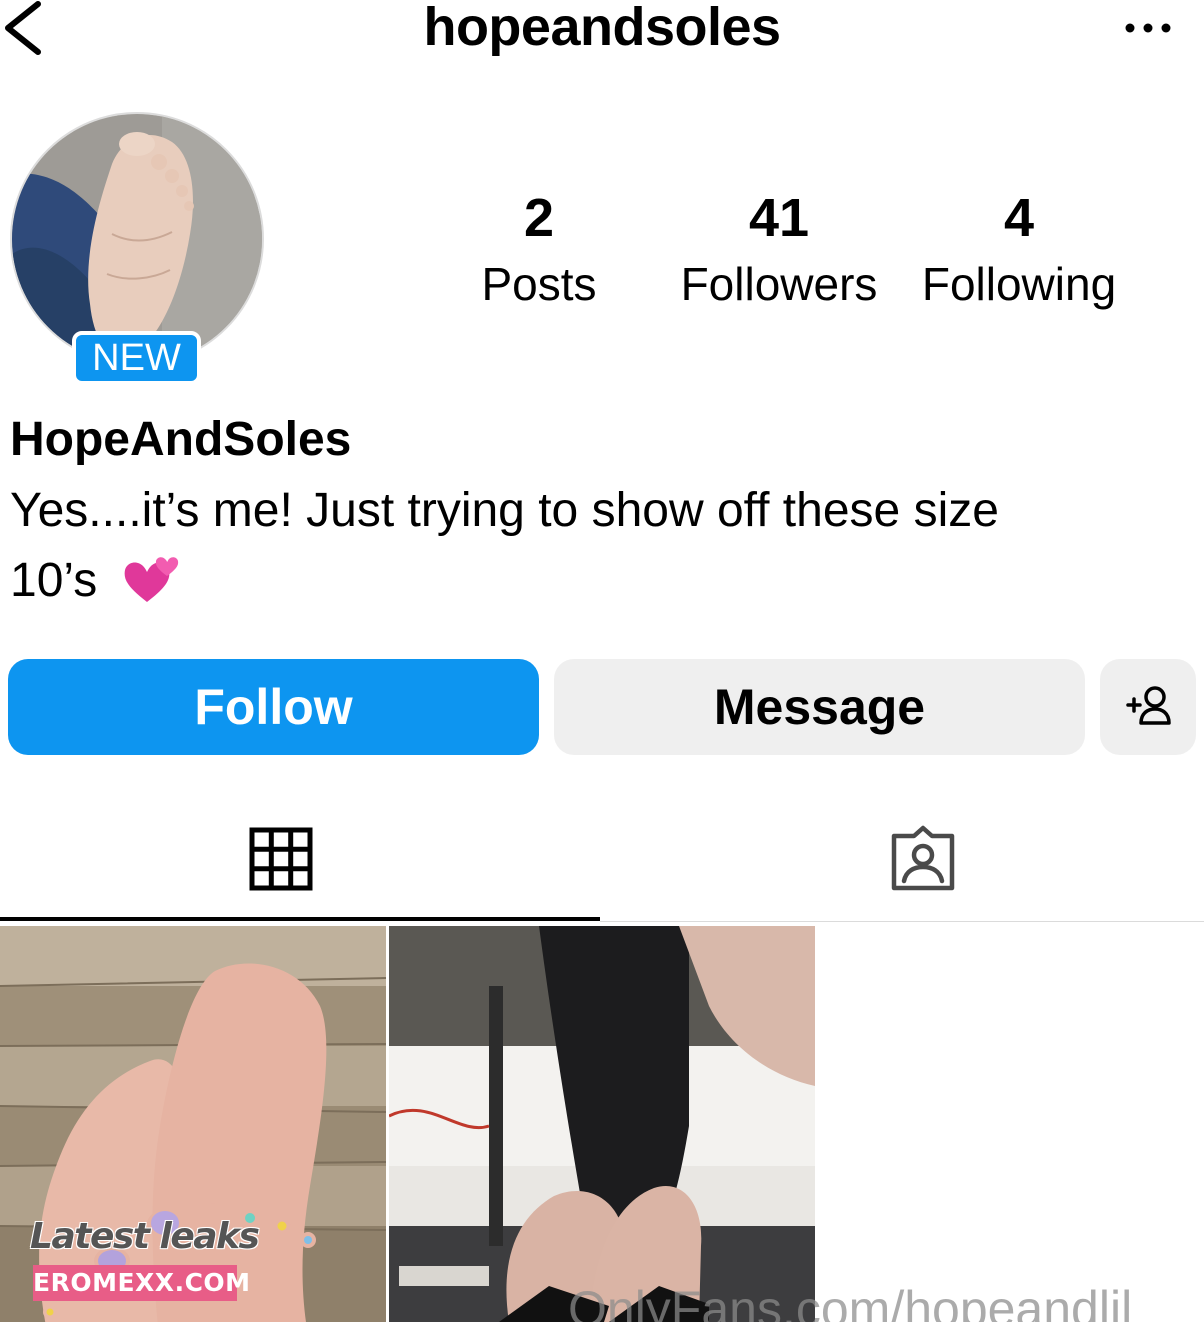 The width and height of the screenshot is (1204, 1322). I want to click on grid-icon, so click(281, 859).